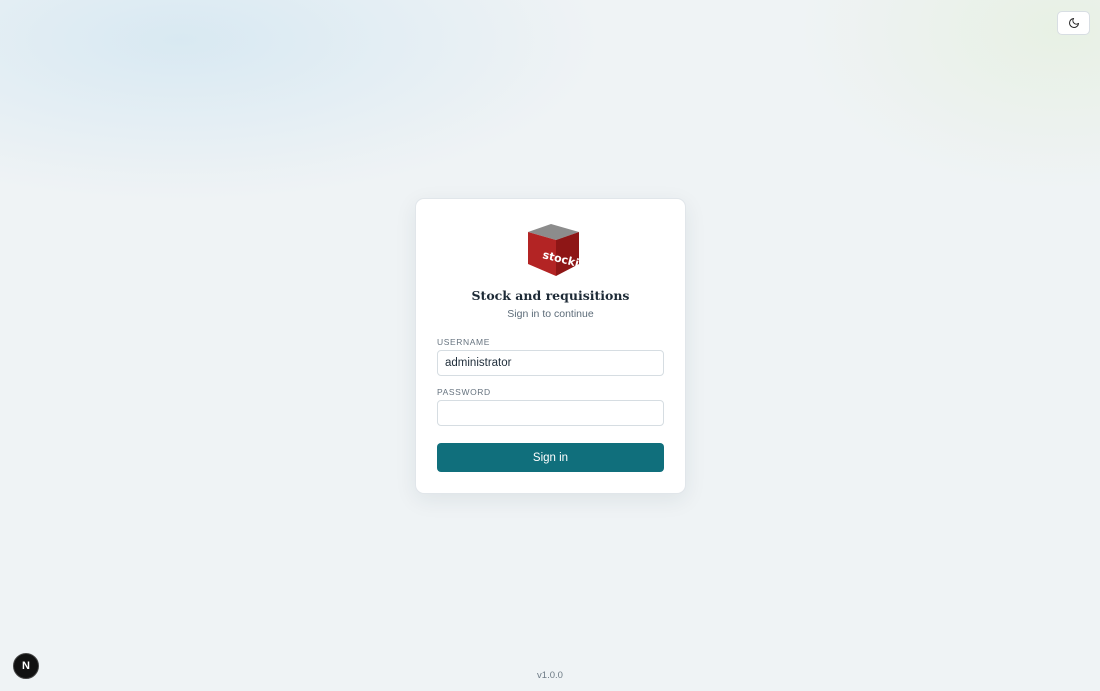  Describe the element at coordinates (550, 363) in the screenshot. I see `username-field` at that location.